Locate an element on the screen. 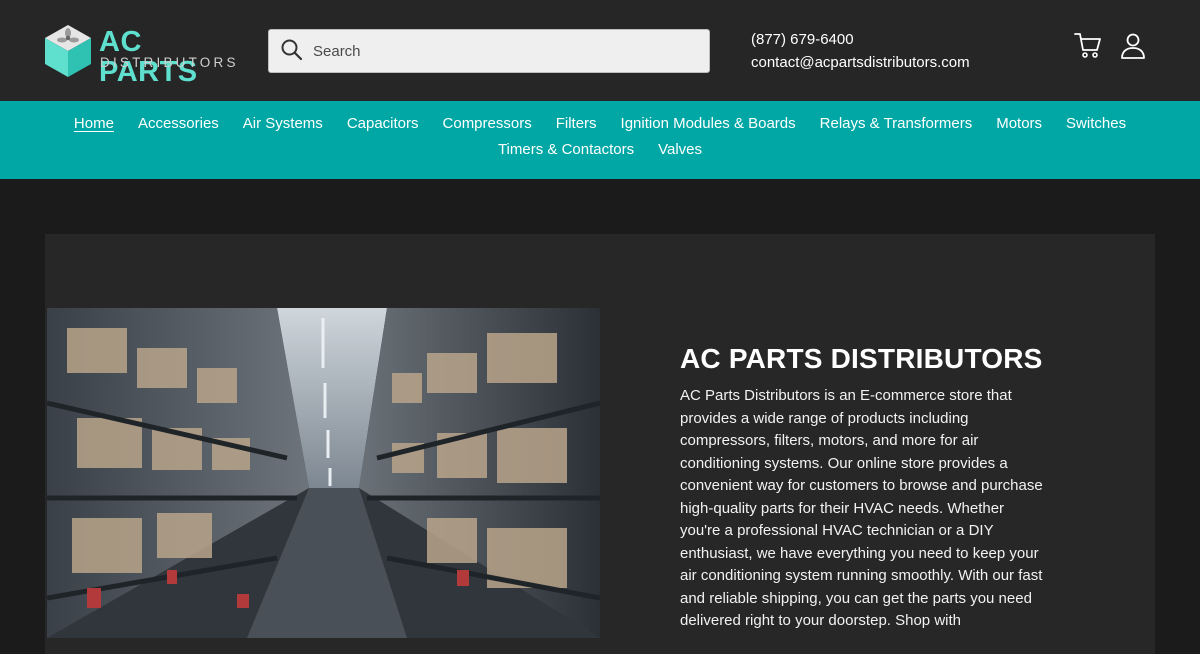  nav-item-filters: Filters is located at coordinates (576, 123).